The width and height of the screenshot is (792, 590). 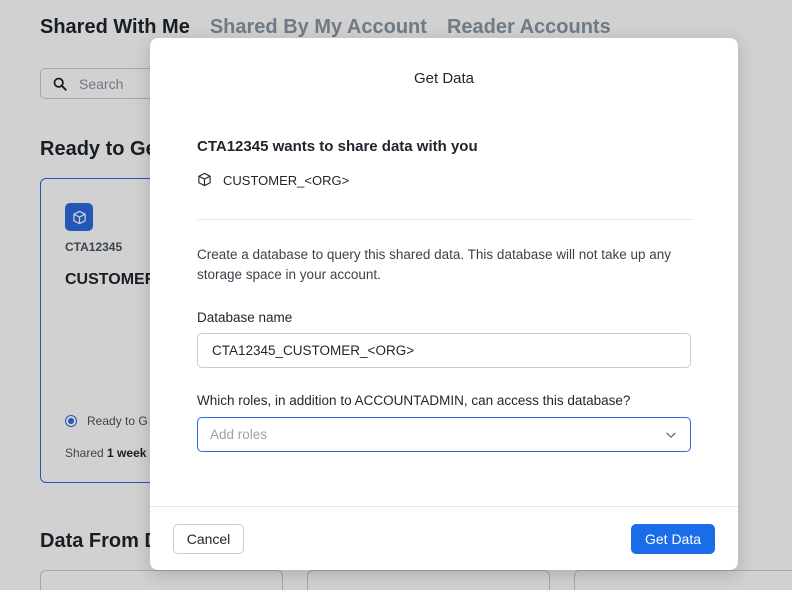 I want to click on share-heading: CTA12345 wants to share data with you, so click(x=337, y=146).